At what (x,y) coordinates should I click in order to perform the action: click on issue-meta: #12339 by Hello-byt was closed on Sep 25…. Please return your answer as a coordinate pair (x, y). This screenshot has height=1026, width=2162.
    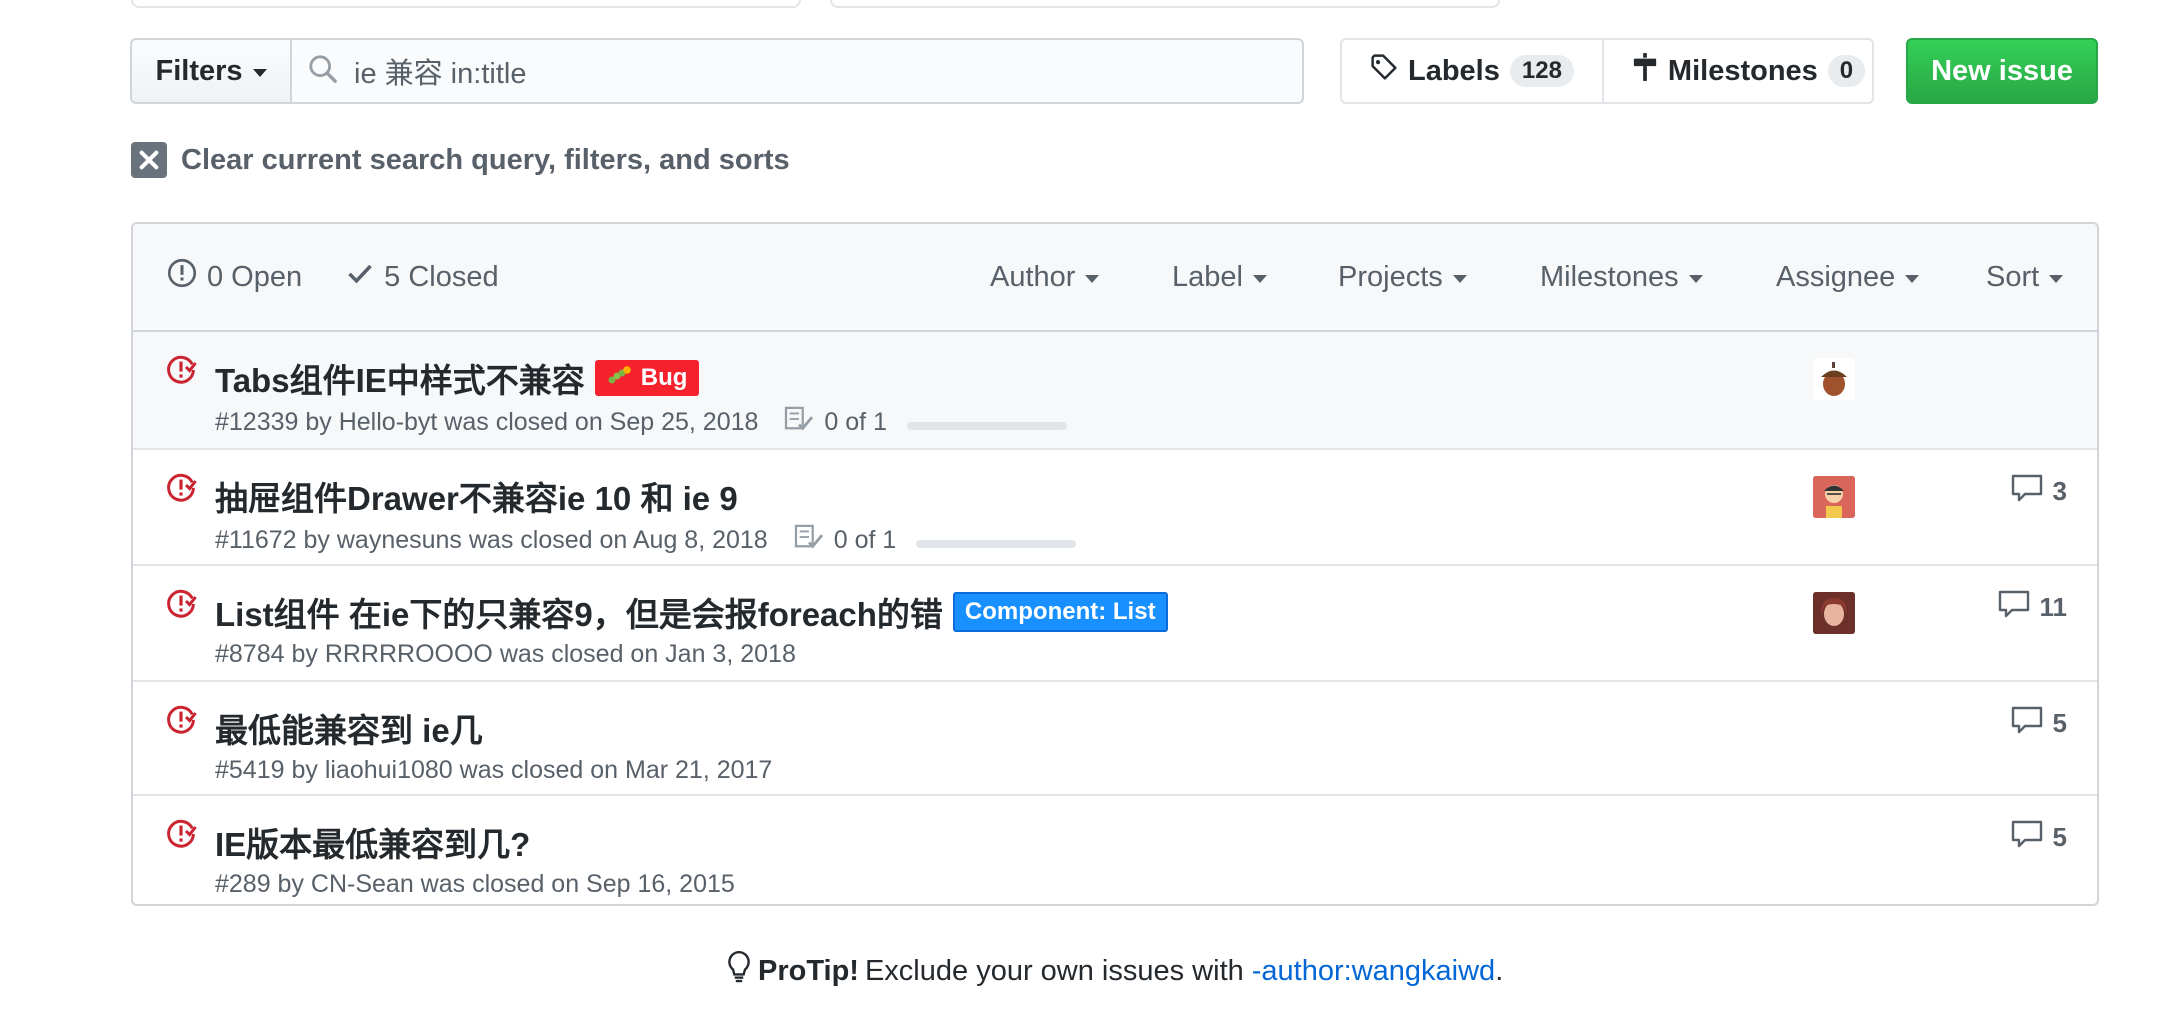
    Looking at the image, I should click on (487, 422).